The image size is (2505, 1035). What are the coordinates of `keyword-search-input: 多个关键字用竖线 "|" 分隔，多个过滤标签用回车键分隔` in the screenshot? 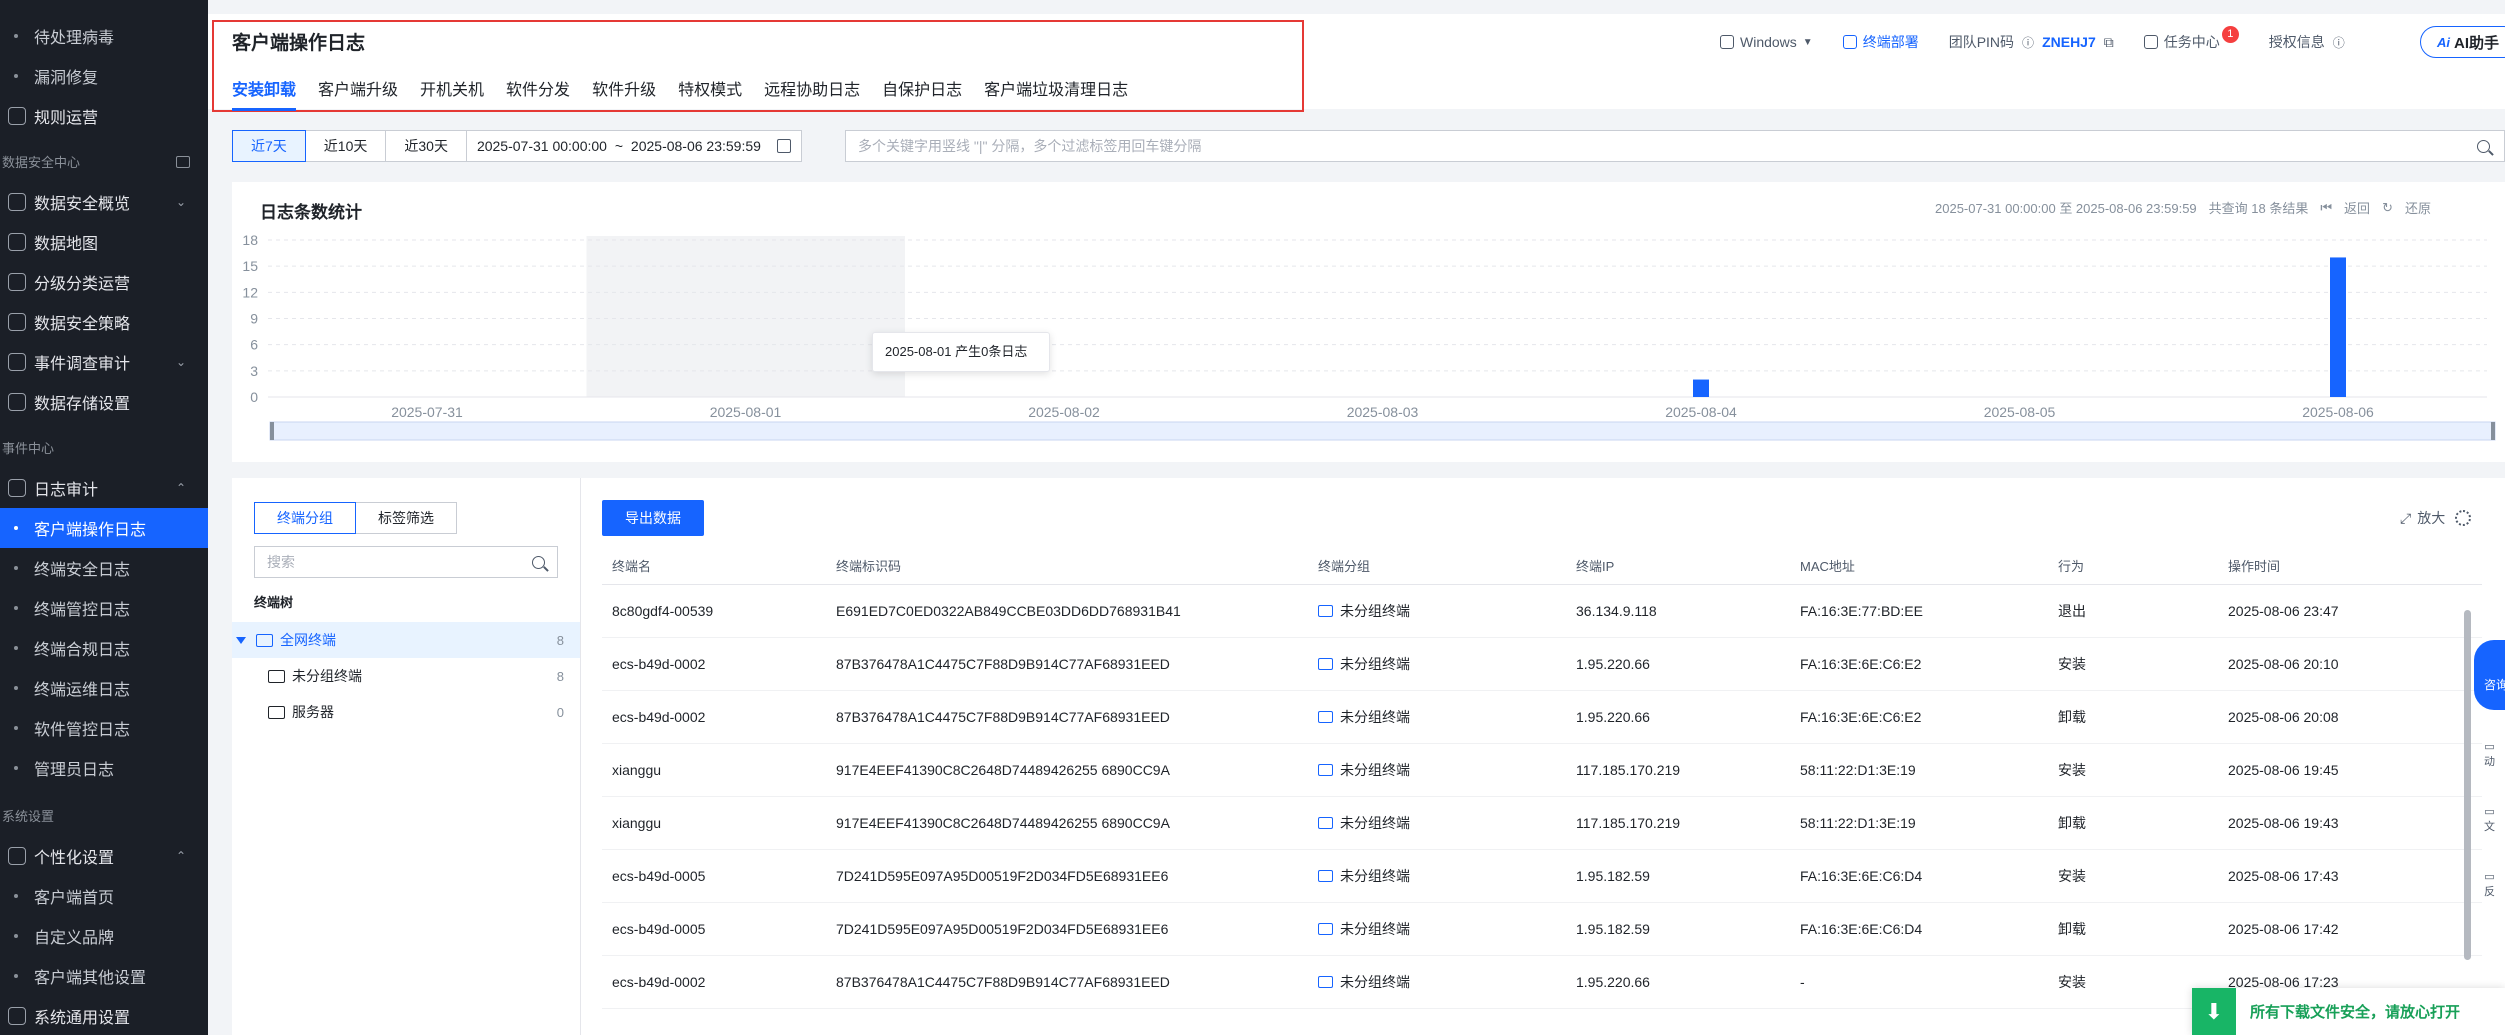 It's located at (1675, 146).